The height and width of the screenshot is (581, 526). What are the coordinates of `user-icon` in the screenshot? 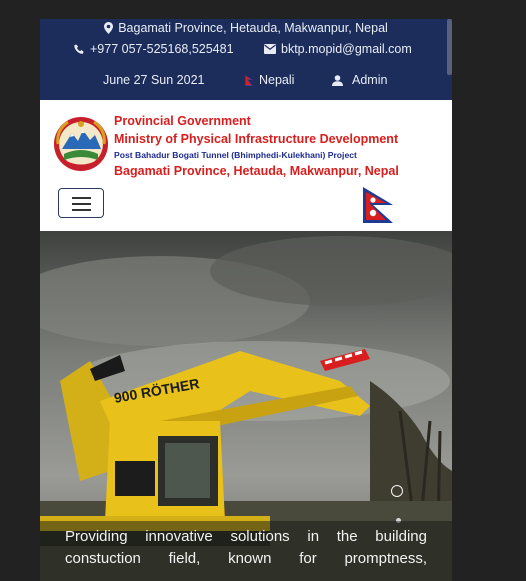 It's located at (337, 80).